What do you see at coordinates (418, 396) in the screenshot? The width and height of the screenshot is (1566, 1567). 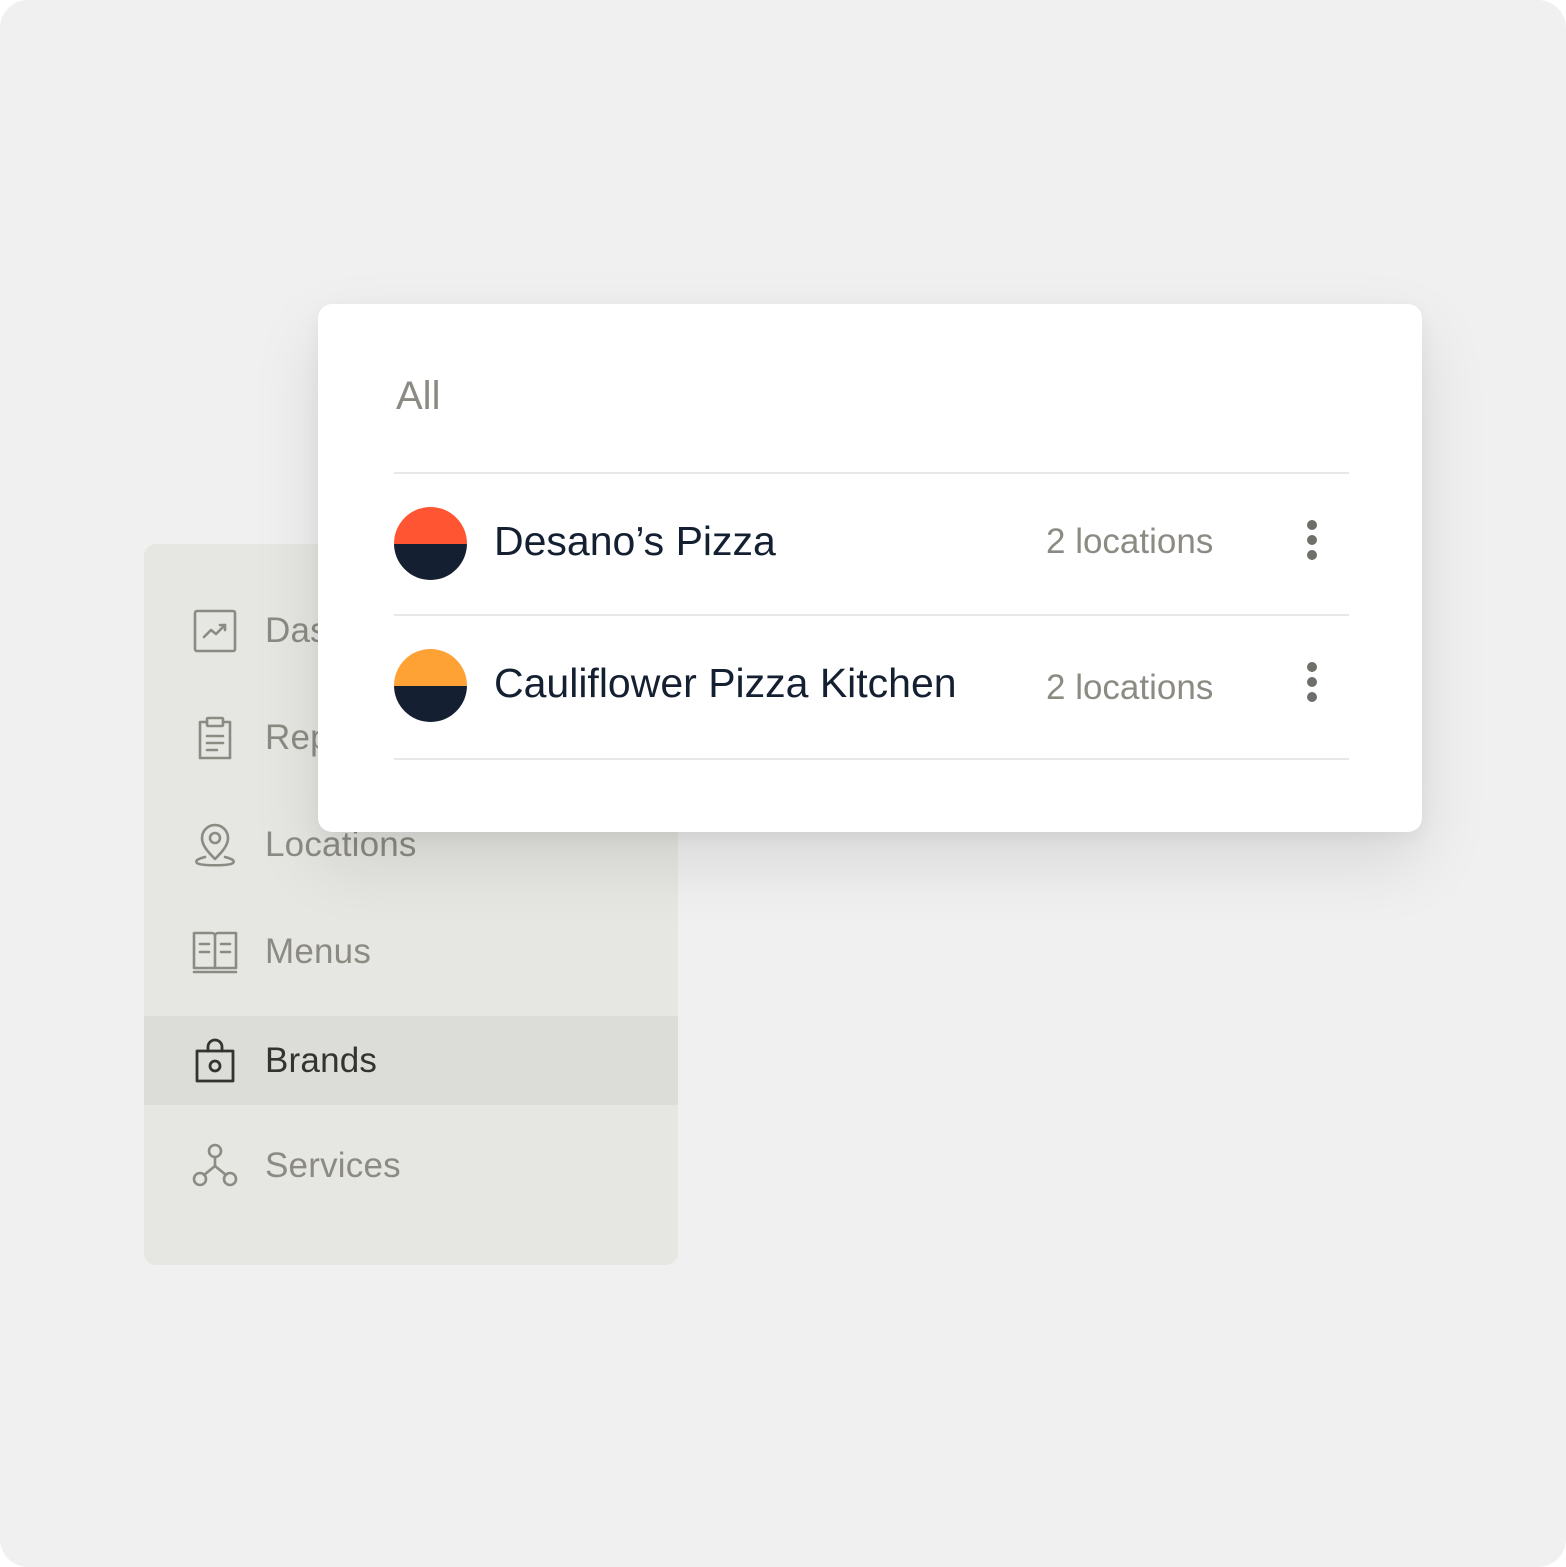 I see `panel-heading: All` at bounding box center [418, 396].